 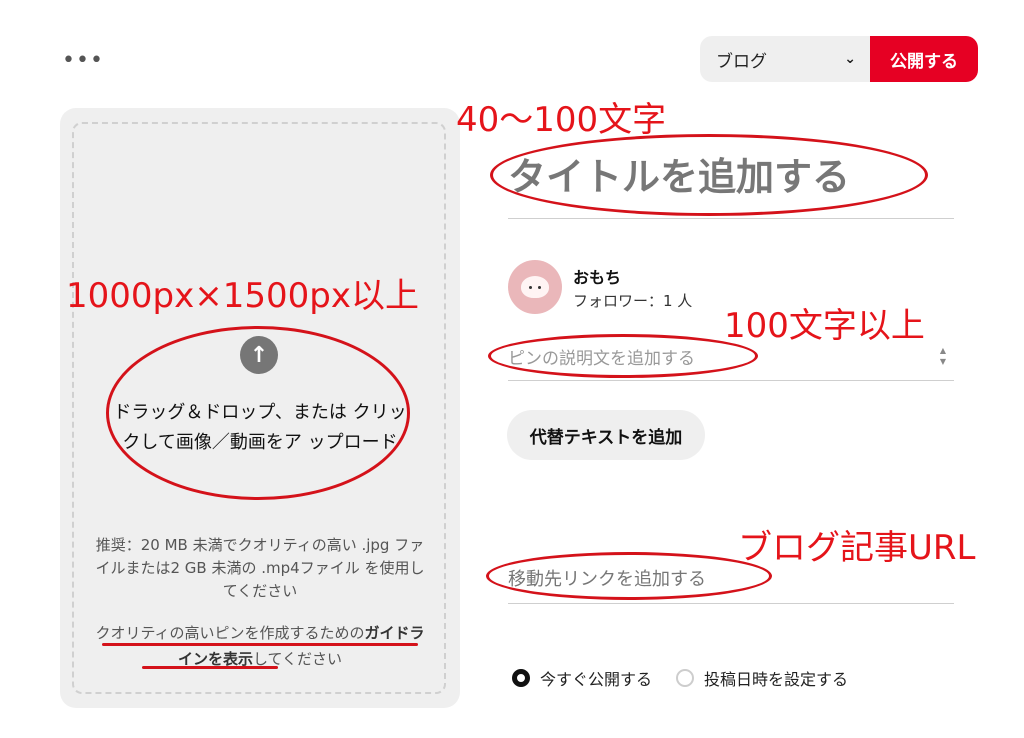 What do you see at coordinates (242, 296) in the screenshot?
I see `annotation-image-size: 1000px×1500px以上` at bounding box center [242, 296].